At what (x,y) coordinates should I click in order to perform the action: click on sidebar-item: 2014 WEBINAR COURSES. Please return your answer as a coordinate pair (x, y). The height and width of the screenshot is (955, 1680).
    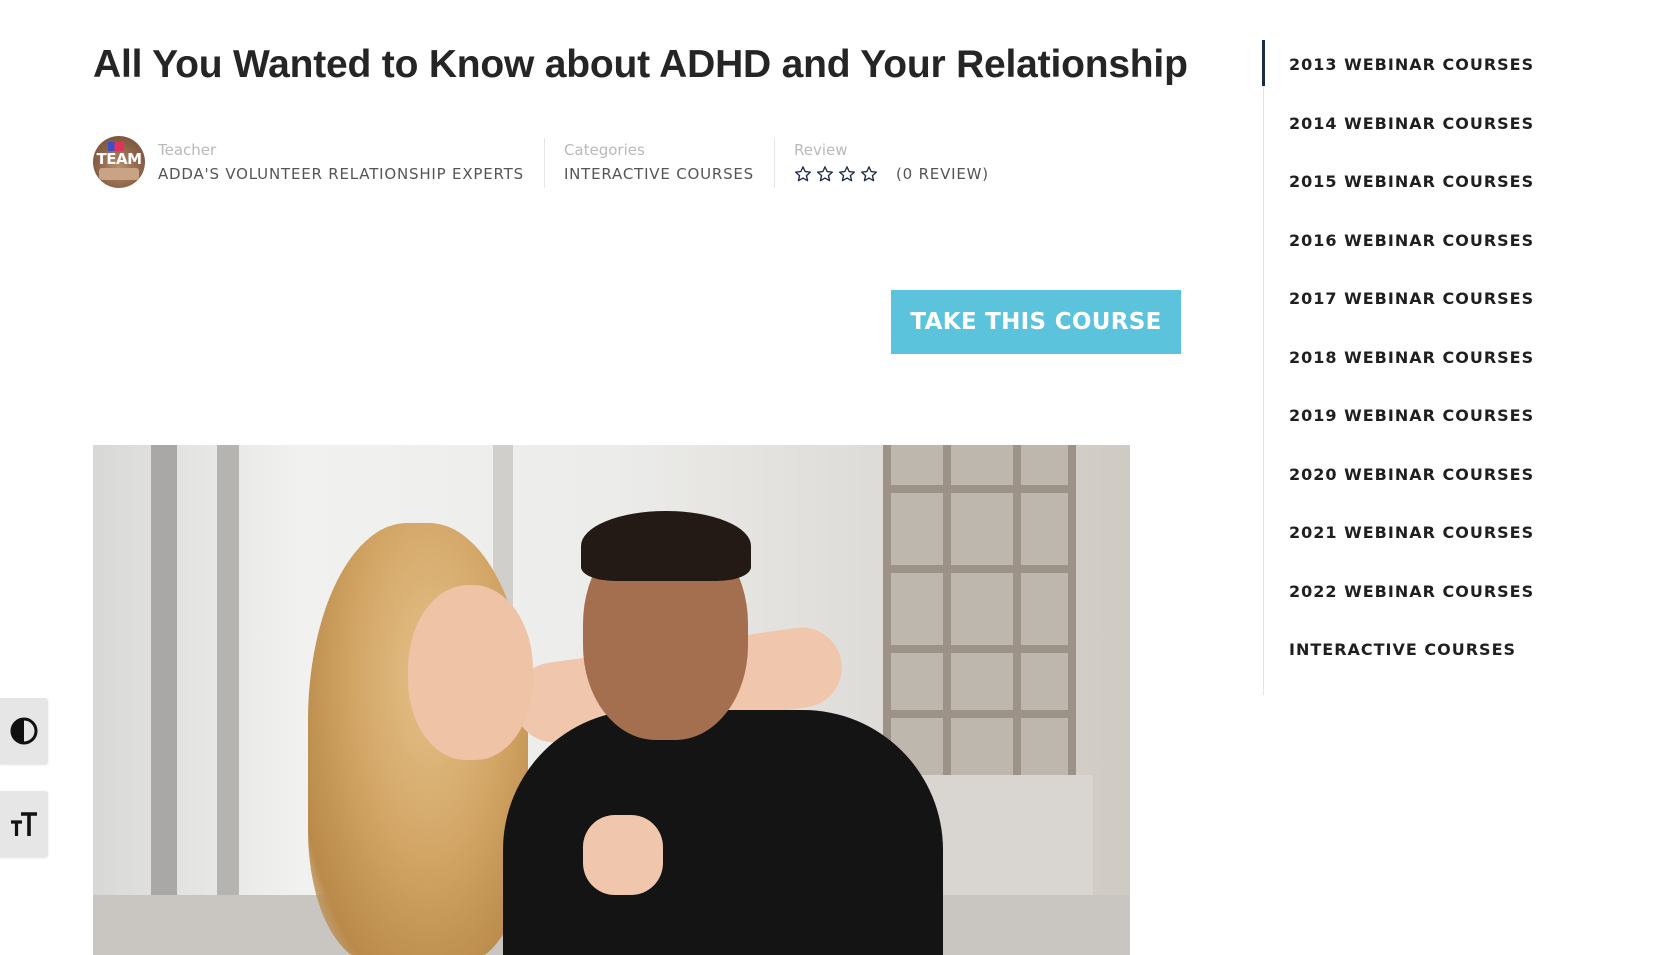
    Looking at the image, I should click on (1463, 128).